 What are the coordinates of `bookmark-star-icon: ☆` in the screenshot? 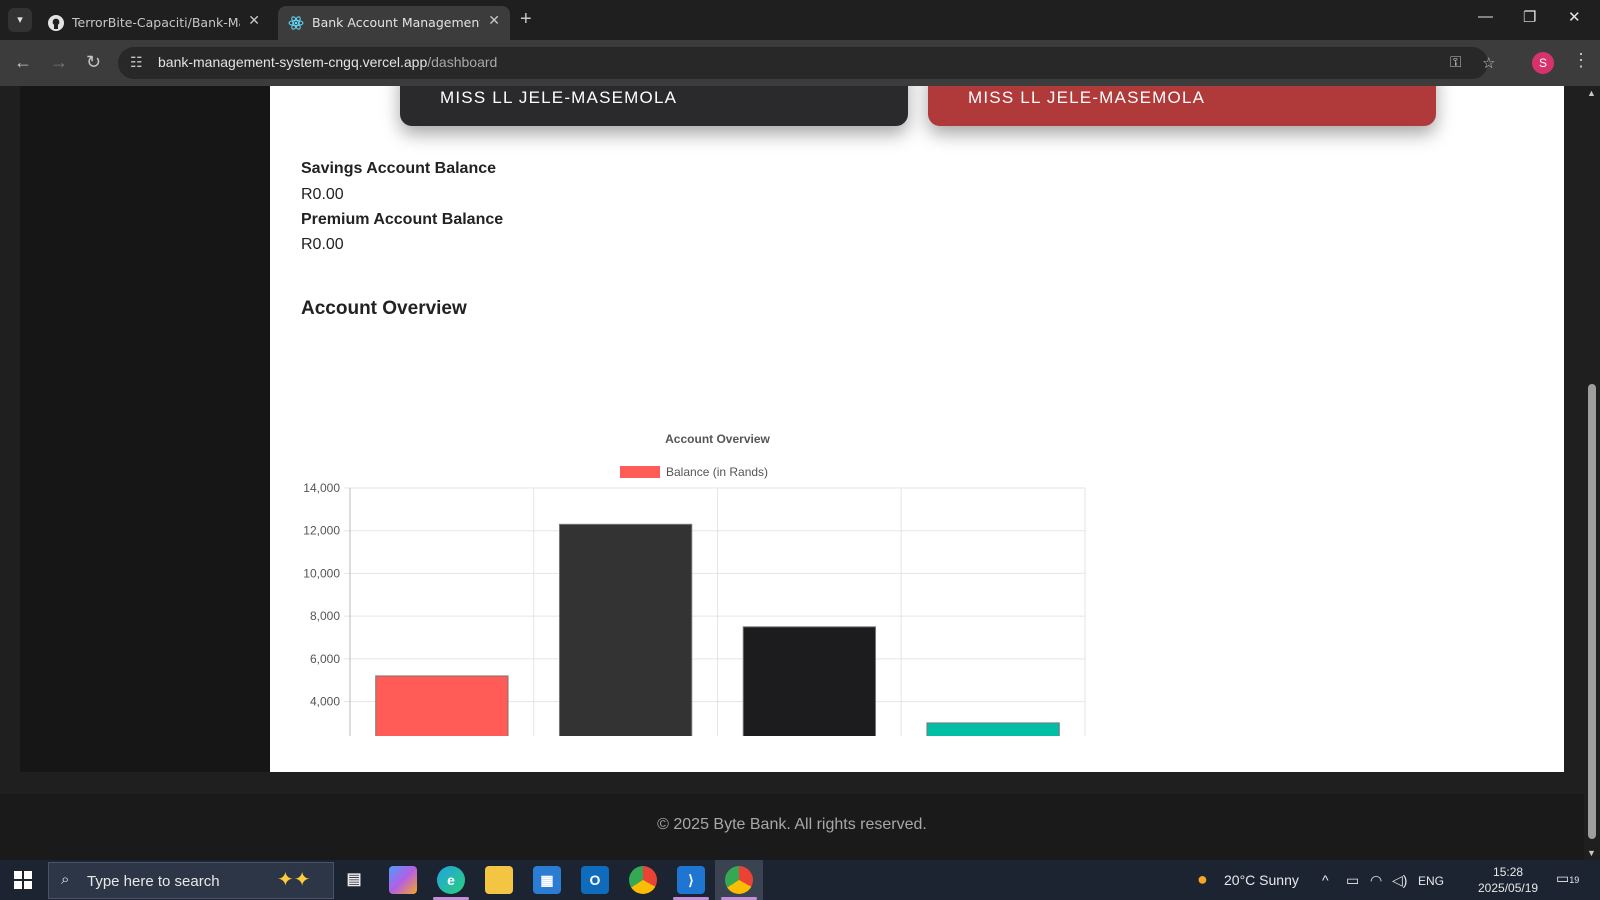 It's located at (1488, 63).